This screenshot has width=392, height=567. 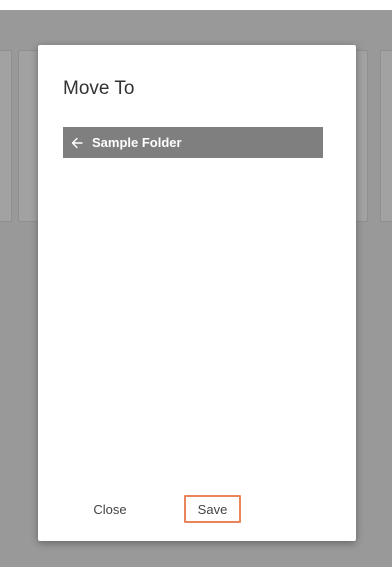 I want to click on arrow-left-icon, so click(x=77, y=143).